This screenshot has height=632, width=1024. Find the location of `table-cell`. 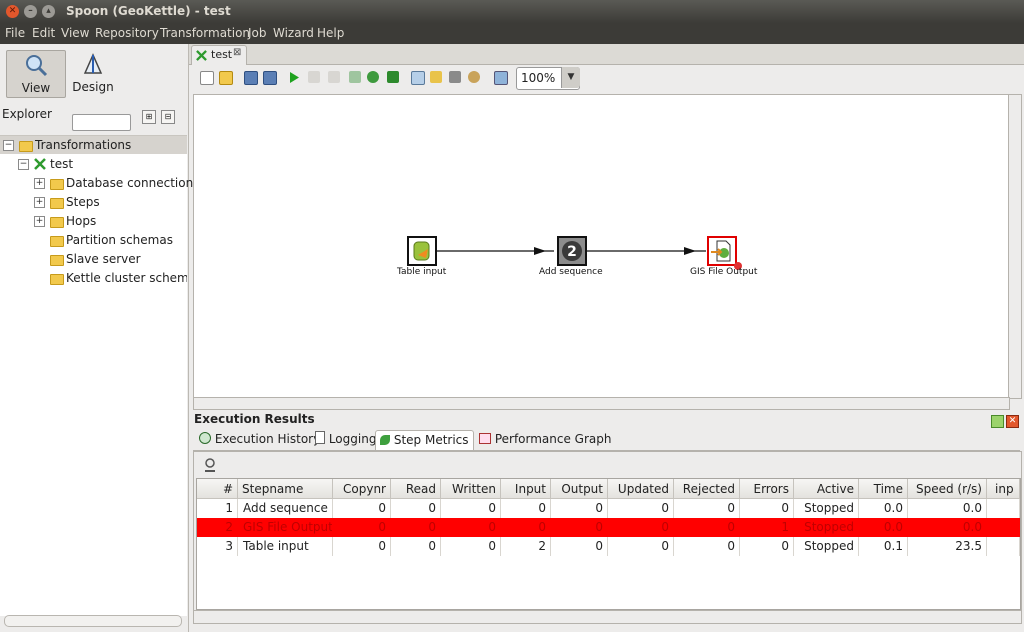

table-cell is located at coordinates (1003, 508).